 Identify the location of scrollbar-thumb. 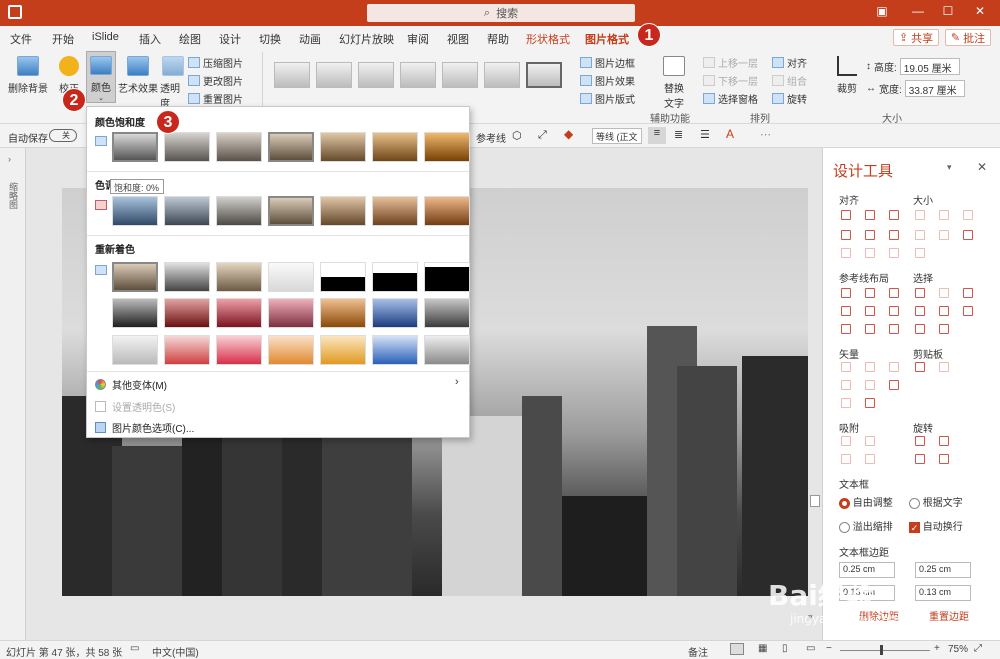
(815, 501).